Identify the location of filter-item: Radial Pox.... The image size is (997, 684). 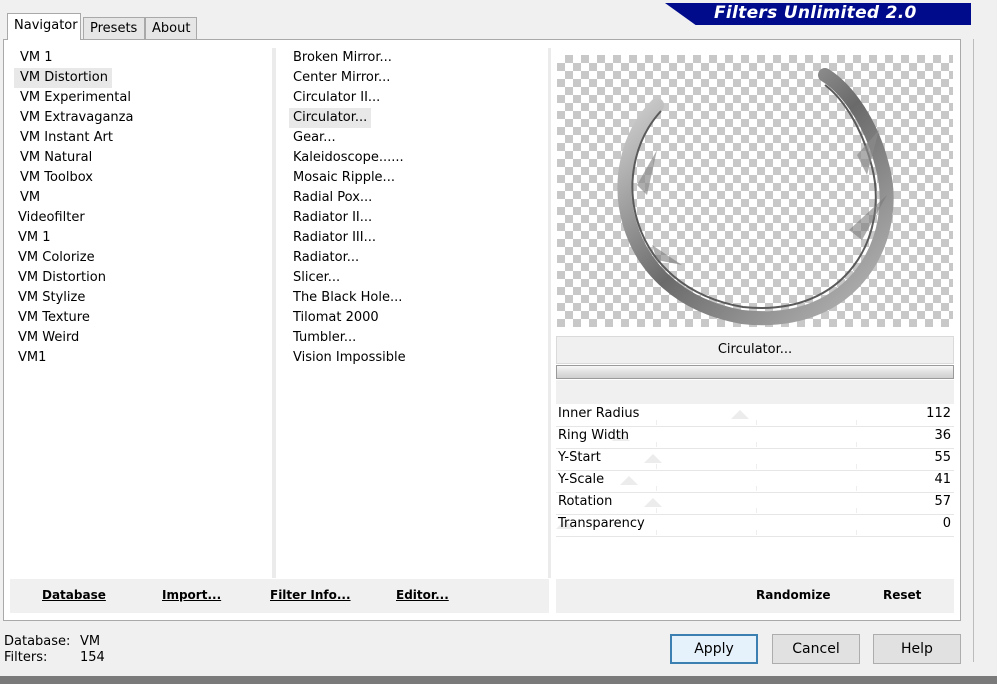
(417, 198).